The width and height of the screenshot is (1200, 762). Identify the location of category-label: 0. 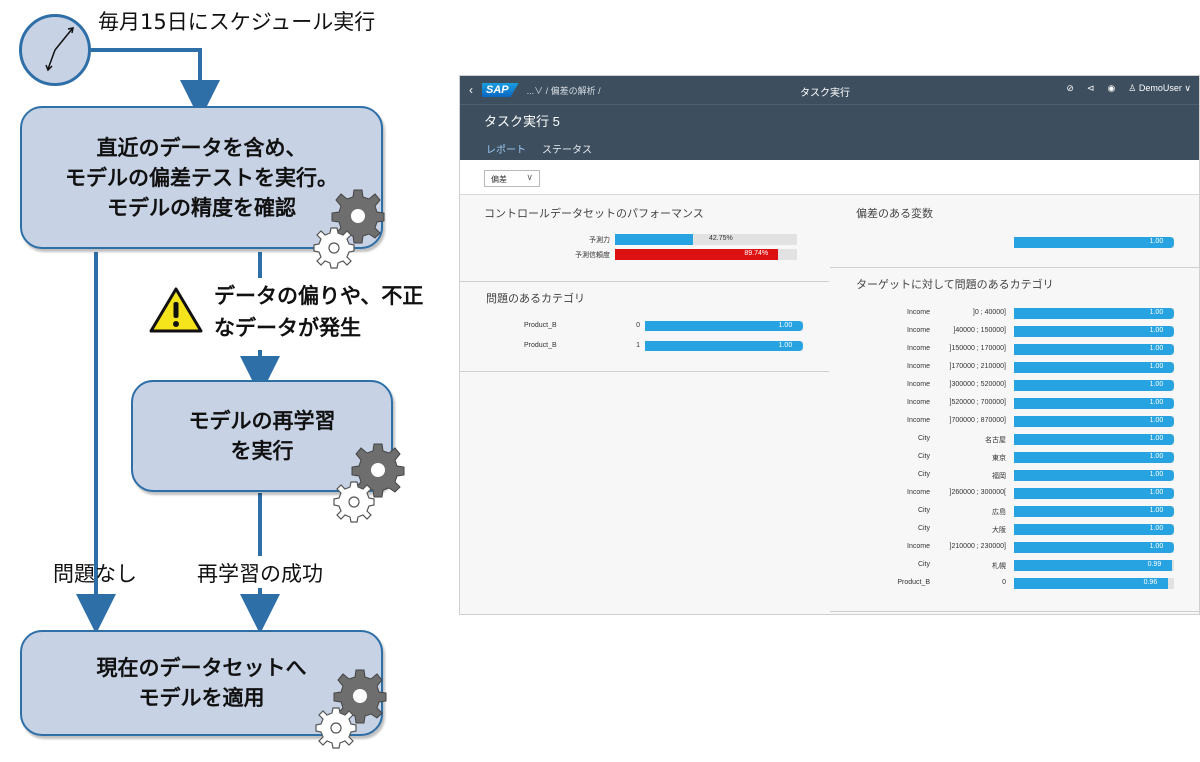
(638, 325).